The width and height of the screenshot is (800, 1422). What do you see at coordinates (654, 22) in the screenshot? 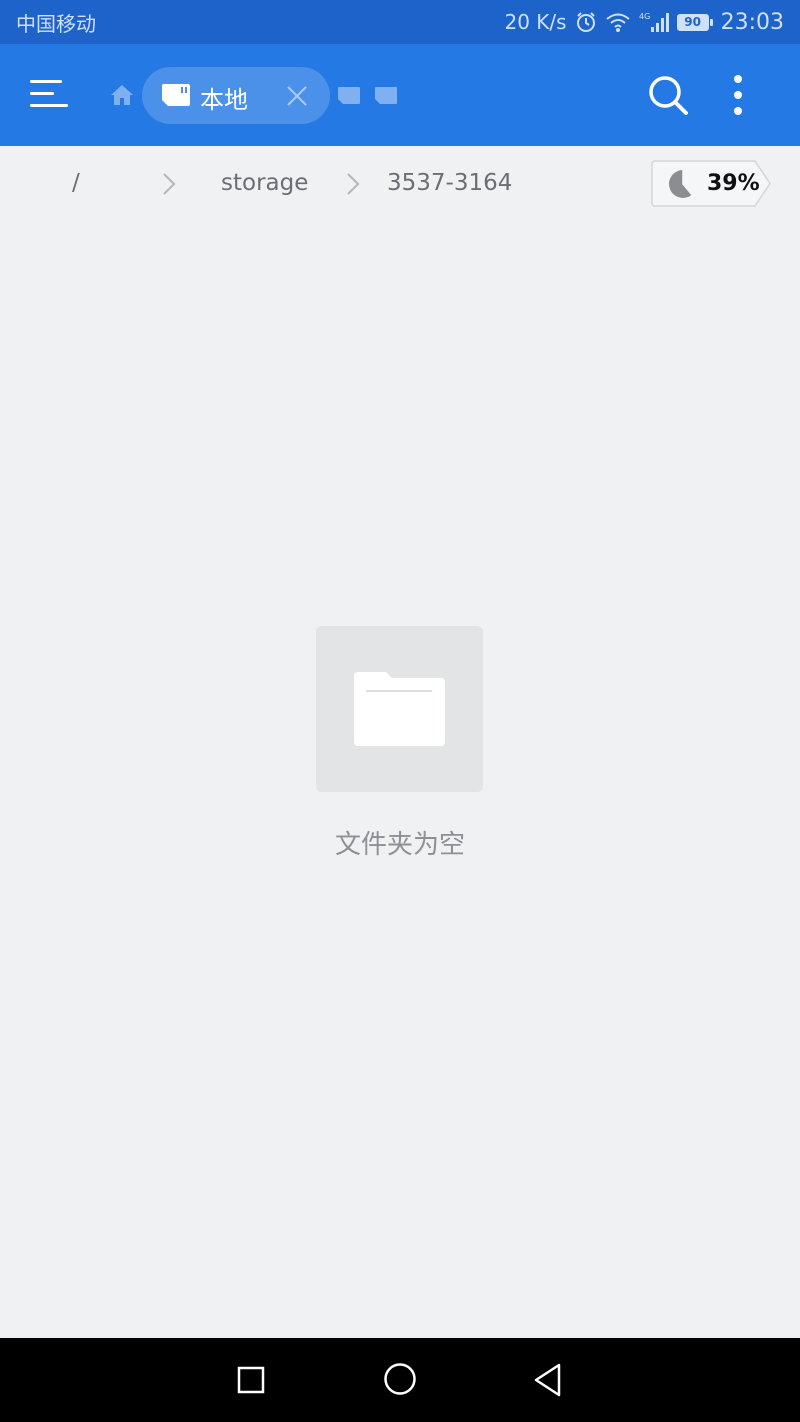
I see `signal-icon: 4G` at bounding box center [654, 22].